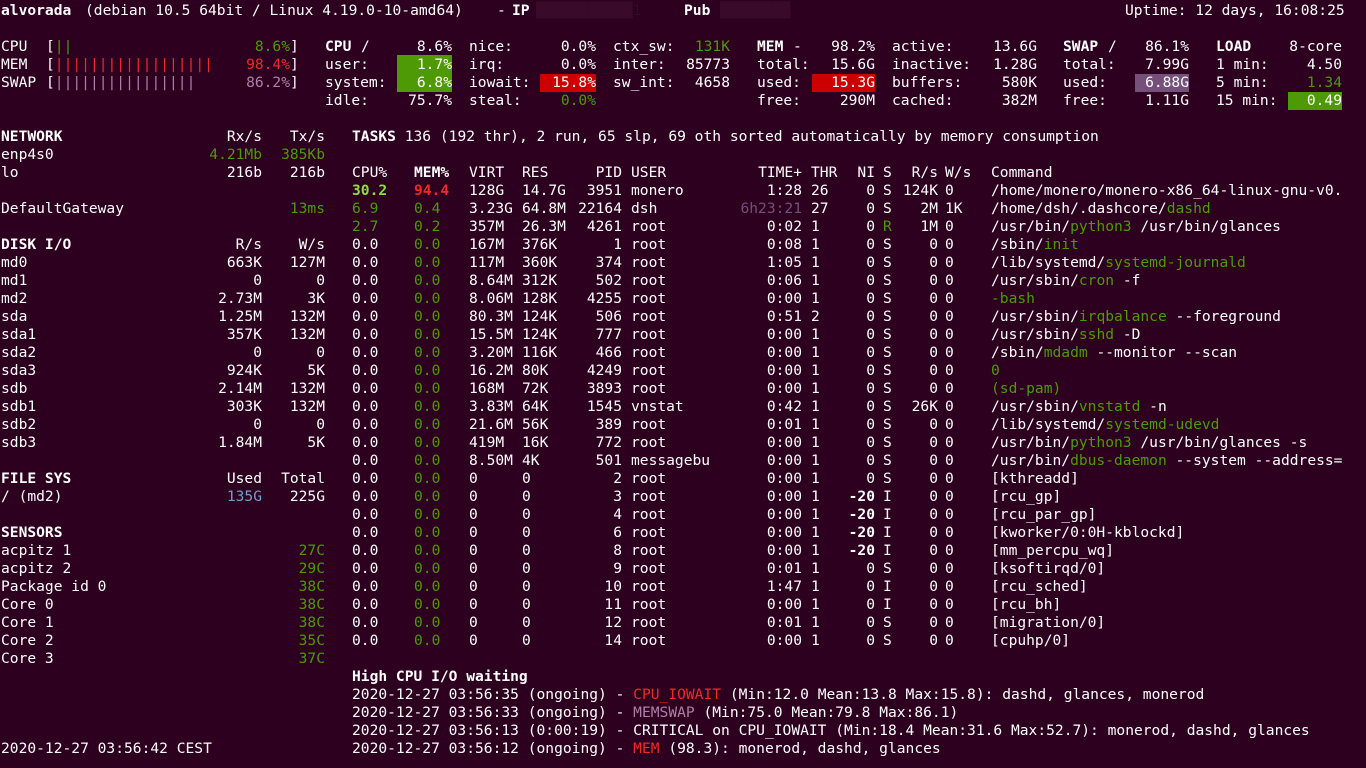 The image size is (1366, 768). What do you see at coordinates (1035, 479) in the screenshot?
I see `proc-command: [kthreadd]` at bounding box center [1035, 479].